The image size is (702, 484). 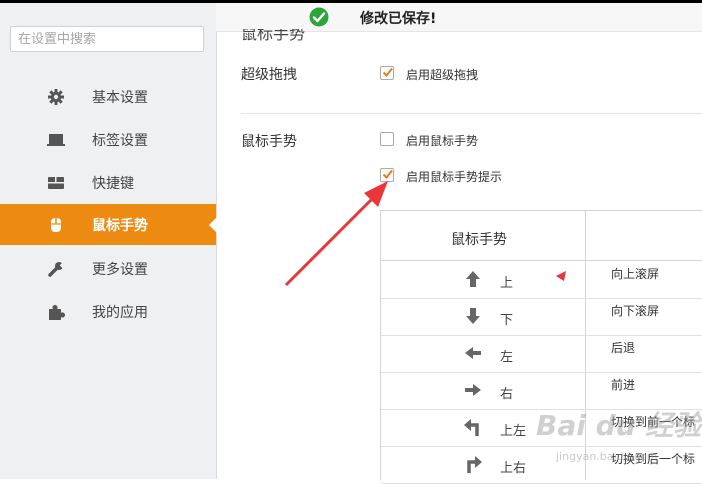 I want to click on sidebar-item-basic: 基本设置, so click(x=108, y=96).